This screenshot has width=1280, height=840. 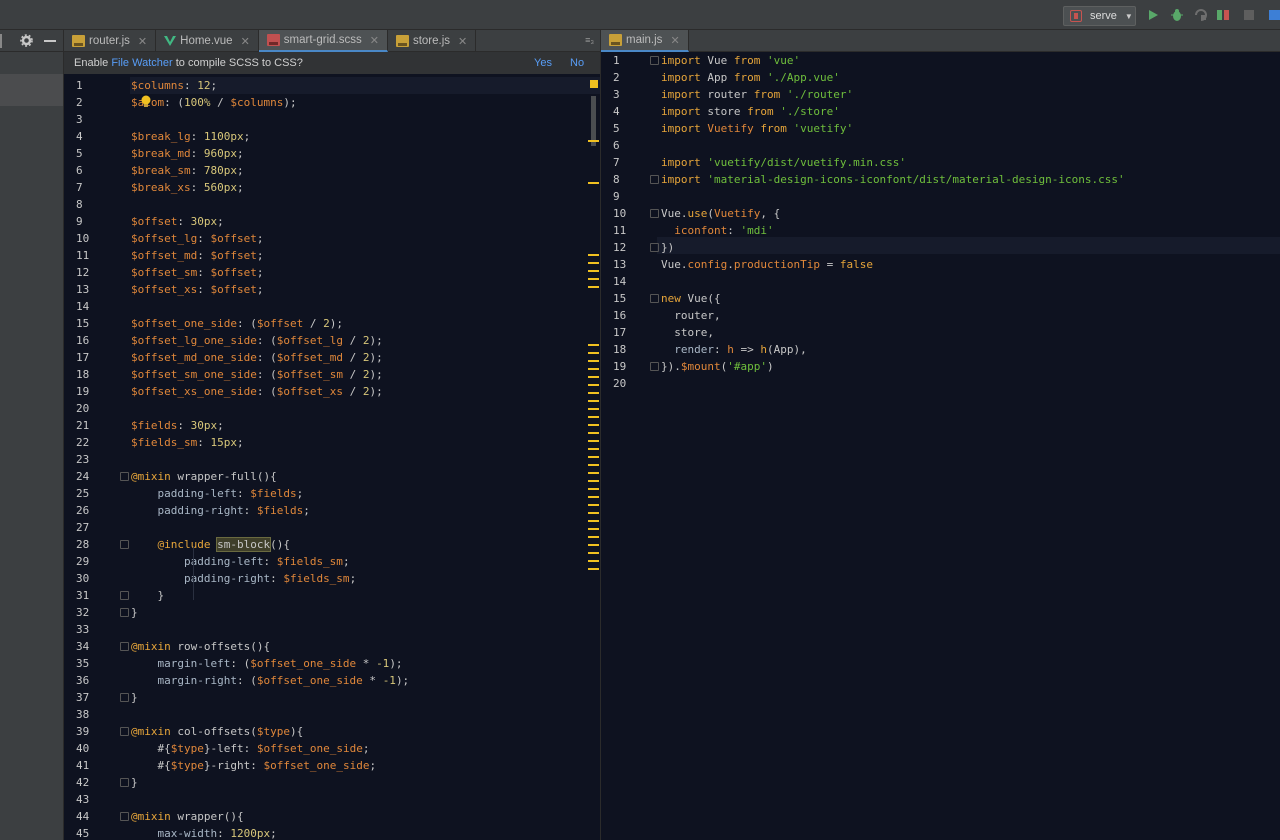 What do you see at coordinates (187, 153) in the screenshot?
I see `code-line: $break_md: 960px;` at bounding box center [187, 153].